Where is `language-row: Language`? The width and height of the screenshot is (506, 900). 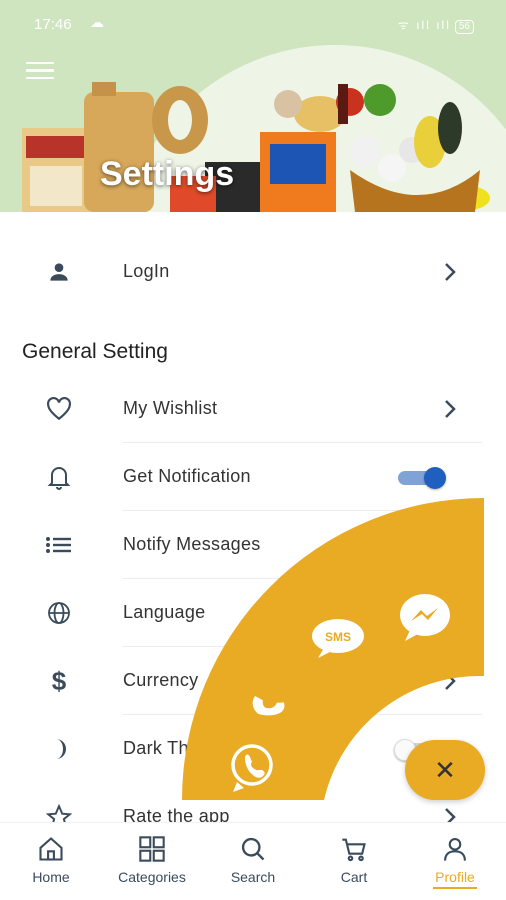 language-row: Language is located at coordinates (253, 613).